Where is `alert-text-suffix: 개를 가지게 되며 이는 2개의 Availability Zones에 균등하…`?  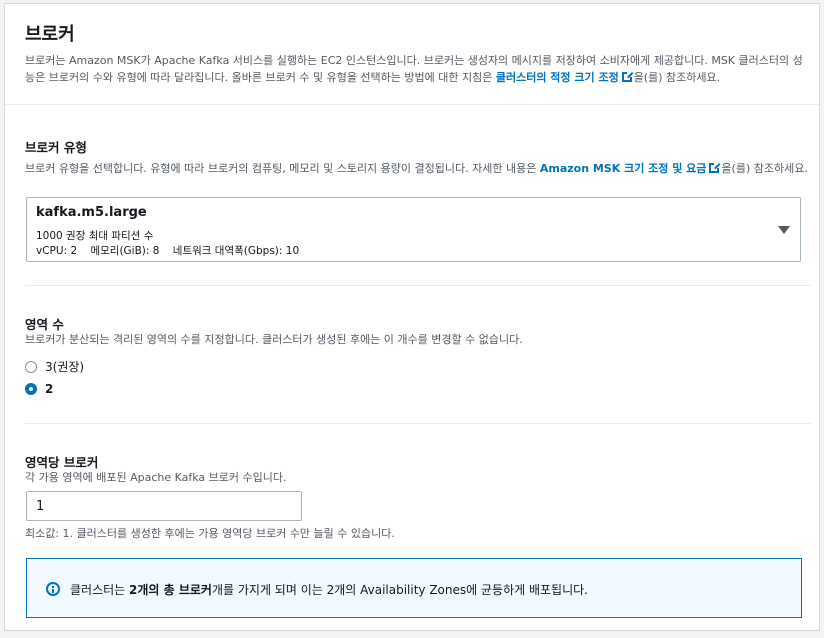
alert-text-suffix: 개를 가지게 되며 이는 2개의 Availability Zones에 균등하… is located at coordinates (399, 590).